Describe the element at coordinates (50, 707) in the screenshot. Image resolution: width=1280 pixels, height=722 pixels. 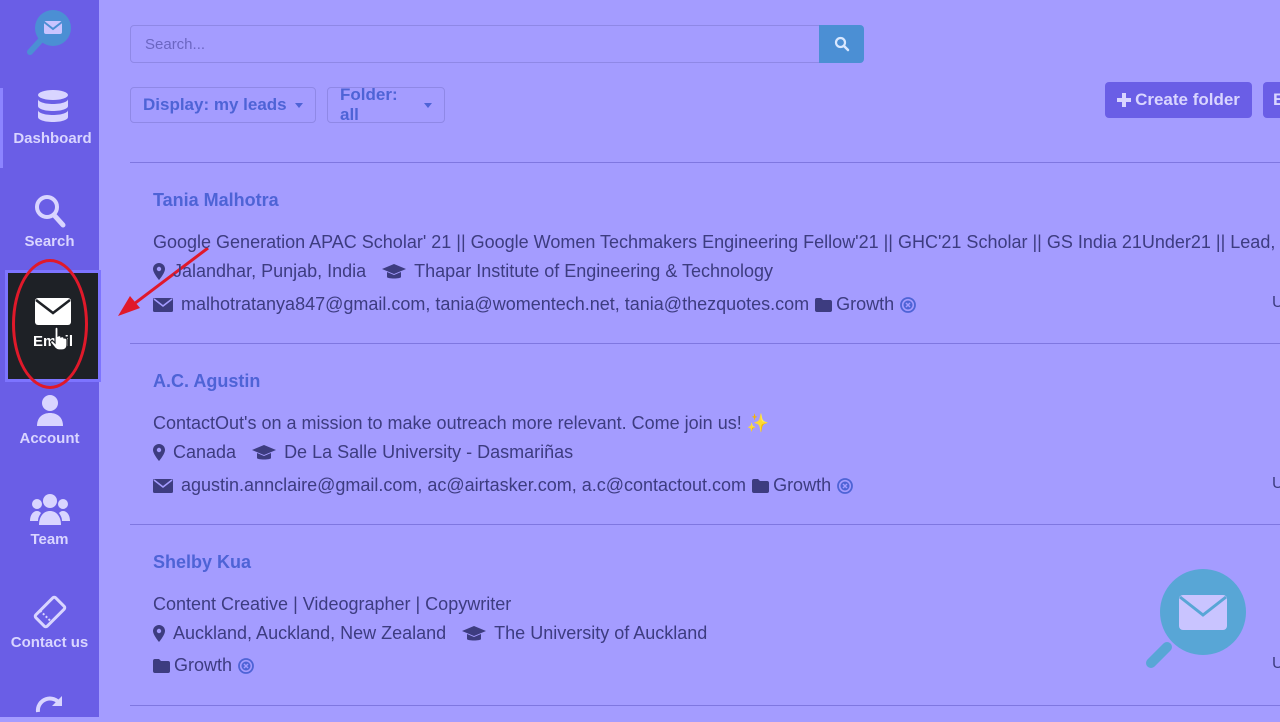
I see `refresh-icon` at that location.